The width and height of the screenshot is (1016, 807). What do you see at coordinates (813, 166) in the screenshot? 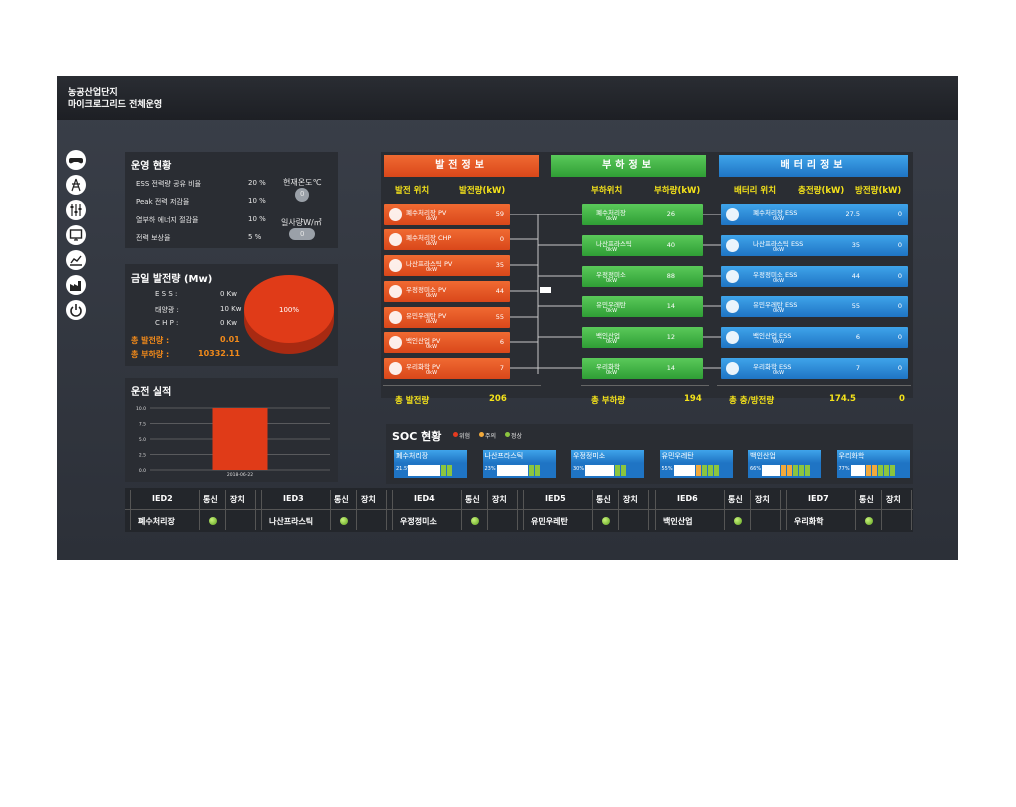
I see `battery-header: 배터리정보` at bounding box center [813, 166].